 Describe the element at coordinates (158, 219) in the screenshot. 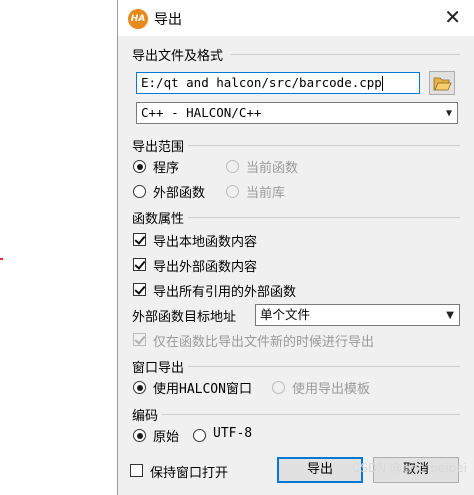

I see `group-label-function-properties: 函数属性` at that location.